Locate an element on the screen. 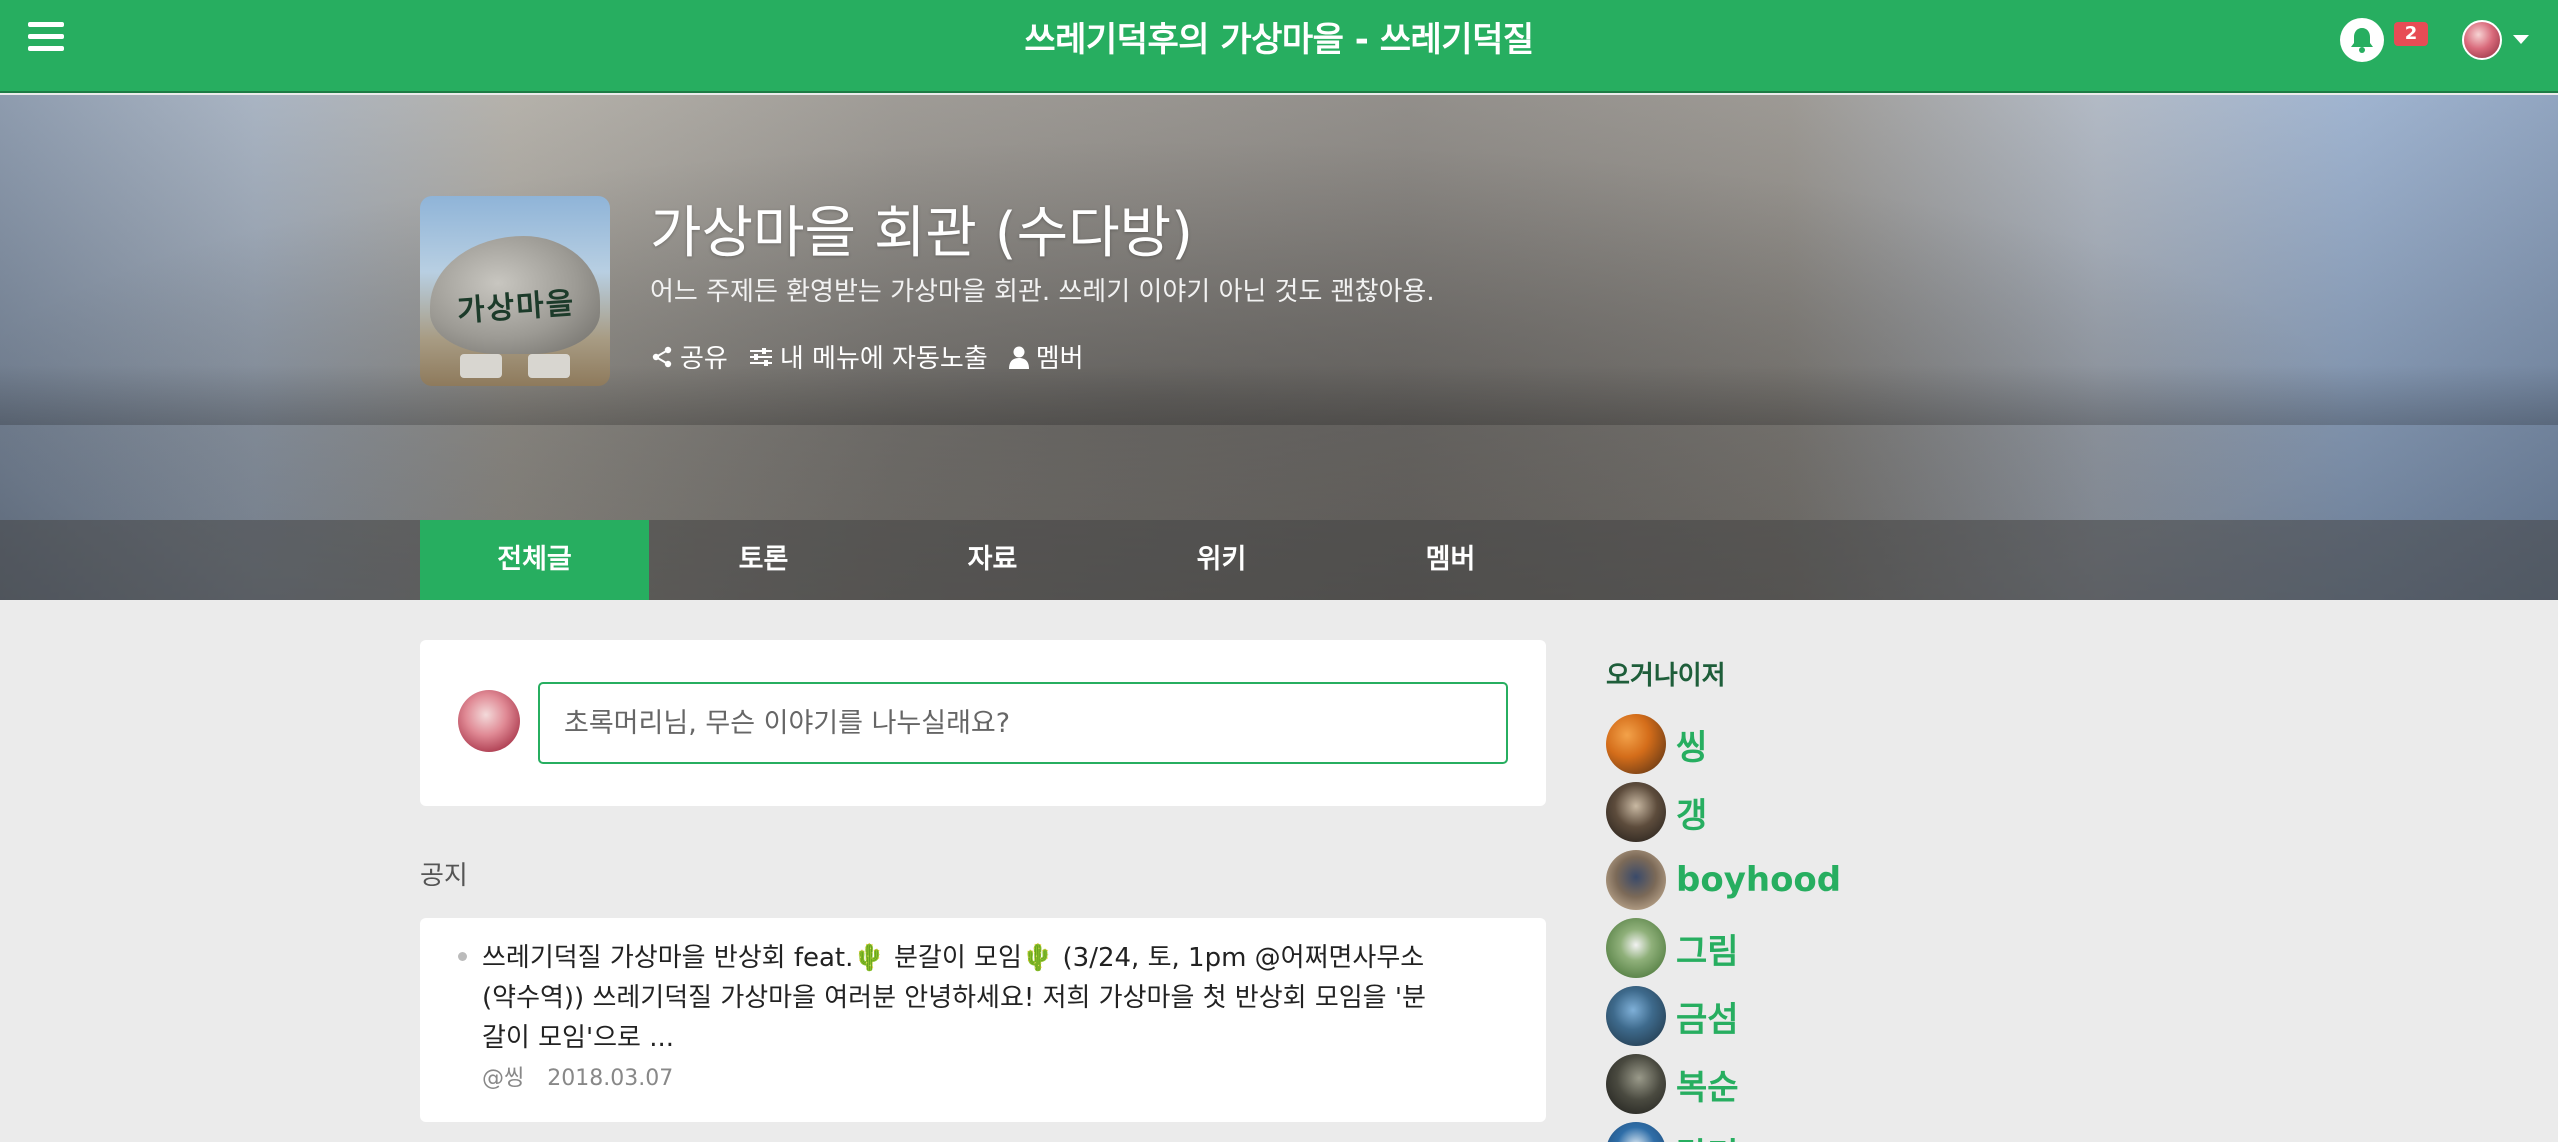 The height and width of the screenshot is (1142, 2558). organizer-title: 오거나이저 is located at coordinates (1666, 676).